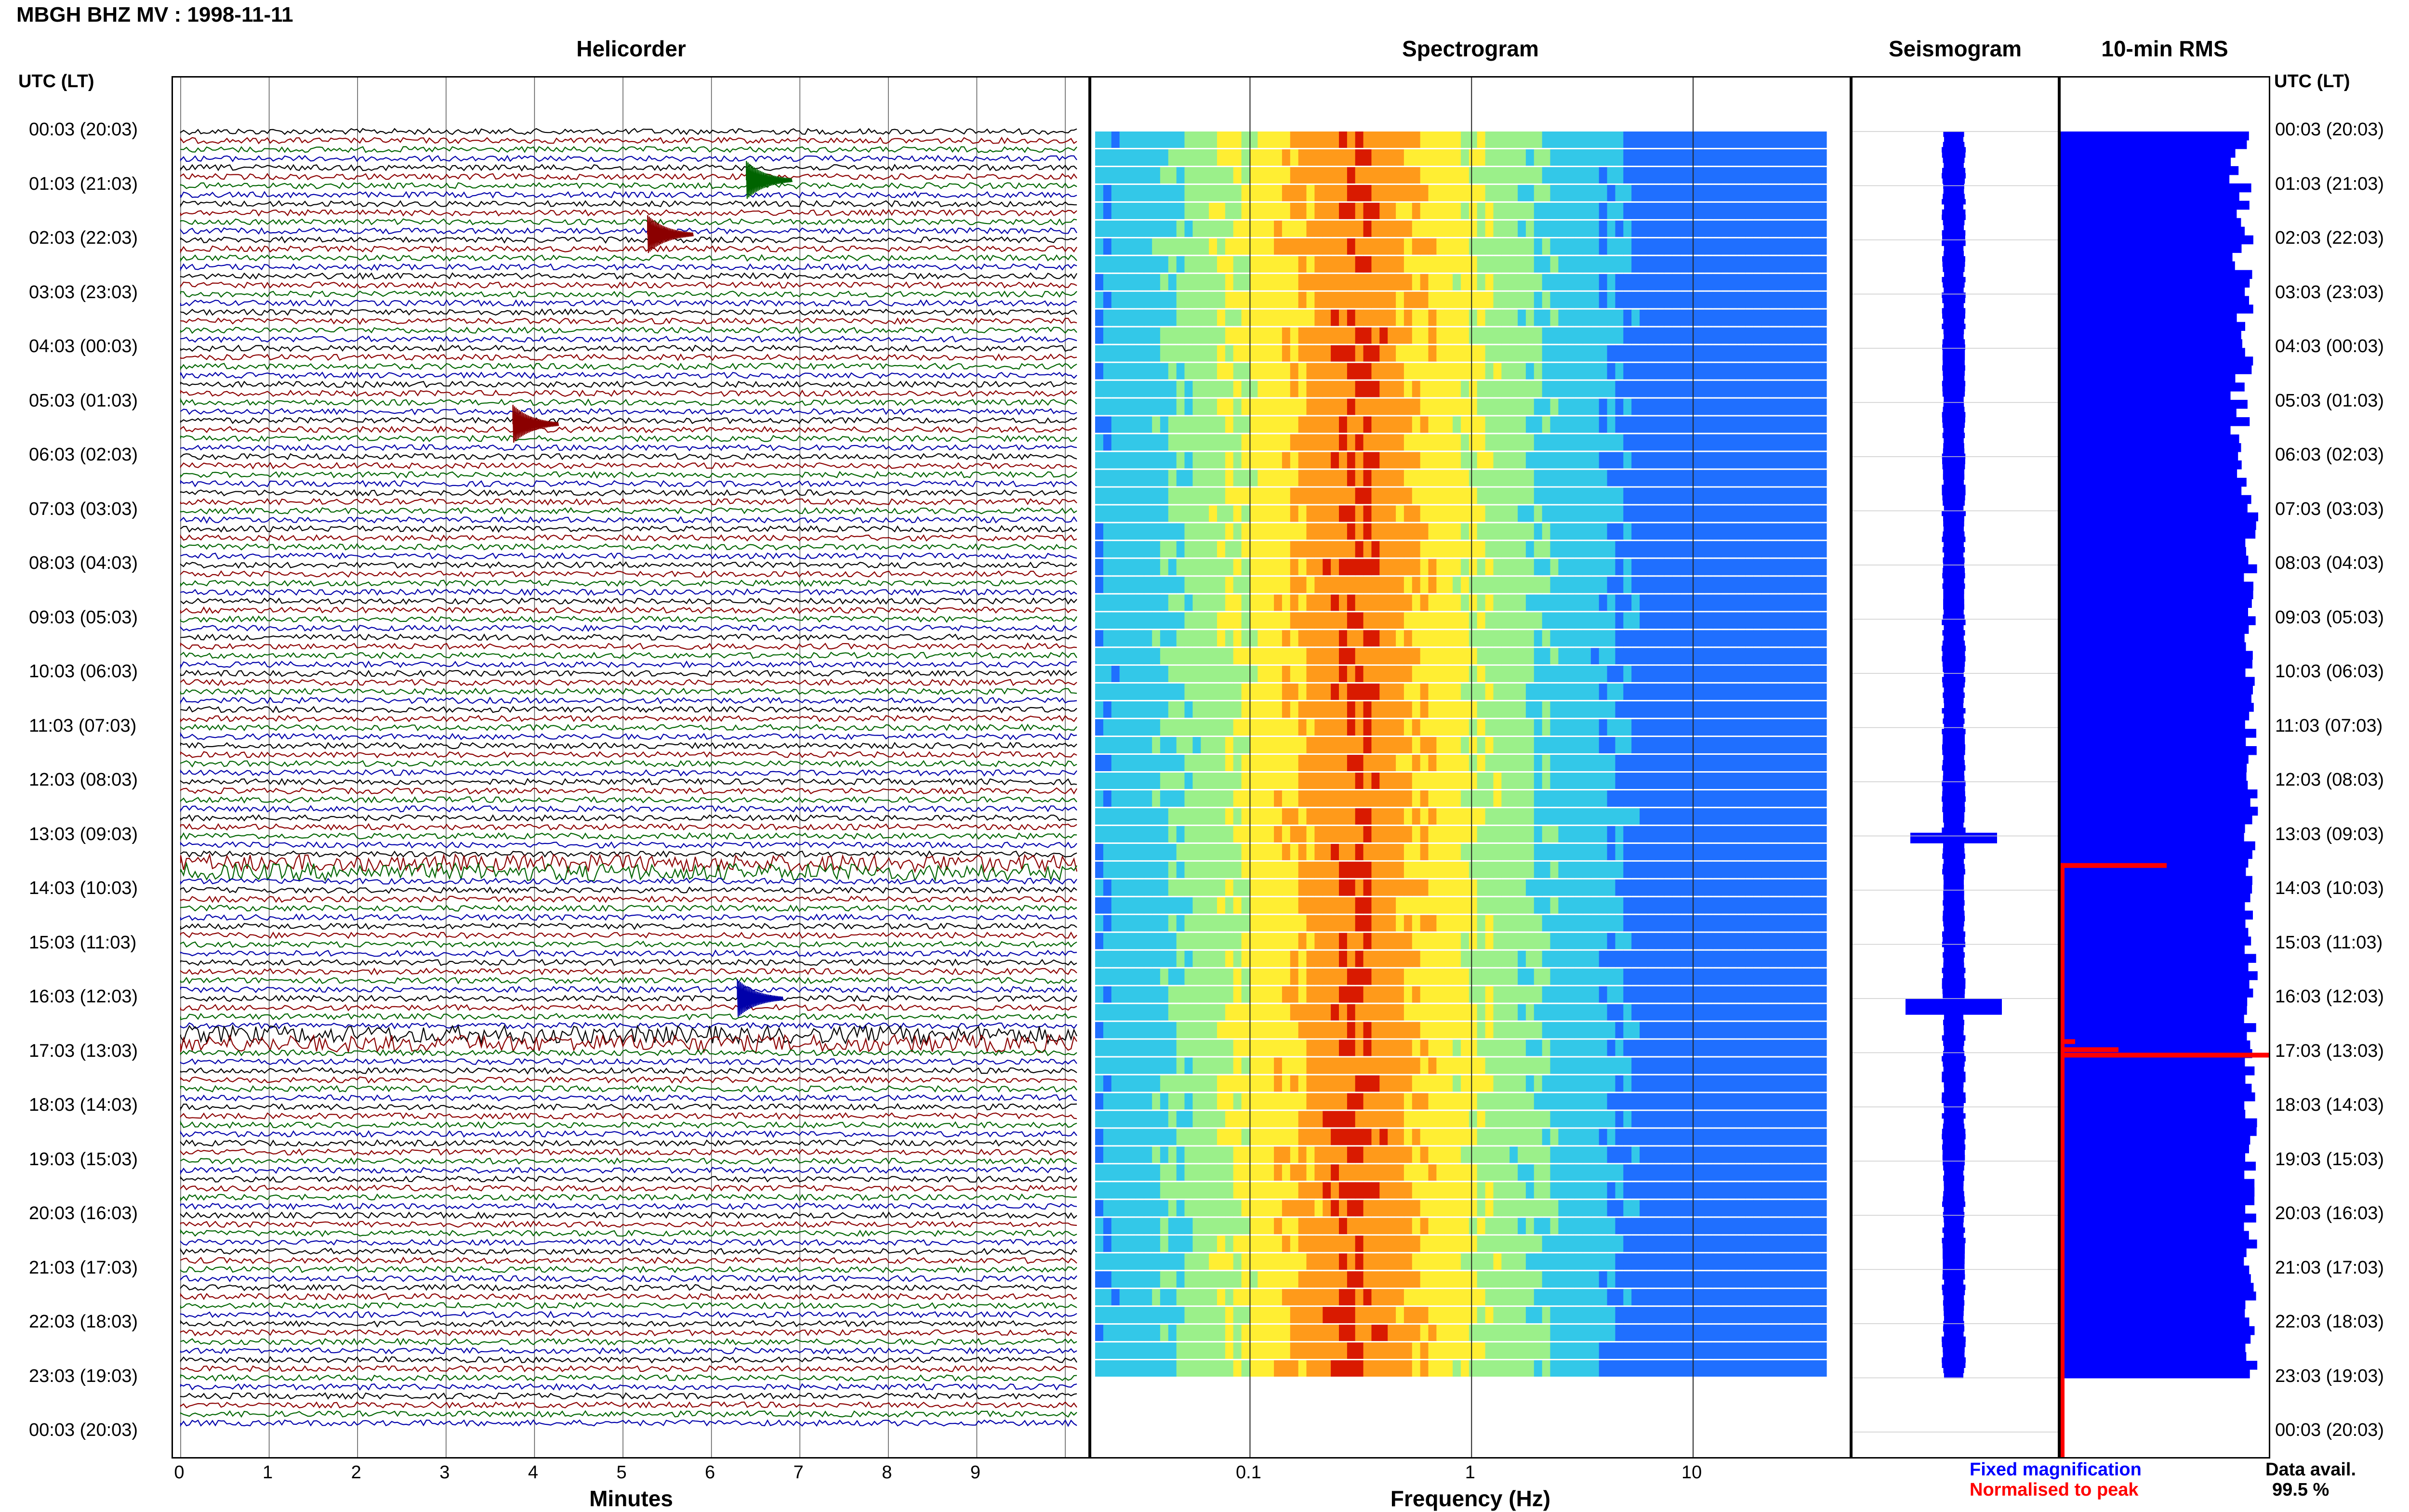 The image size is (2409, 1512). What do you see at coordinates (2329, 1050) in the screenshot?
I see `time-label-right: 17:03 (13:03)` at bounding box center [2329, 1050].